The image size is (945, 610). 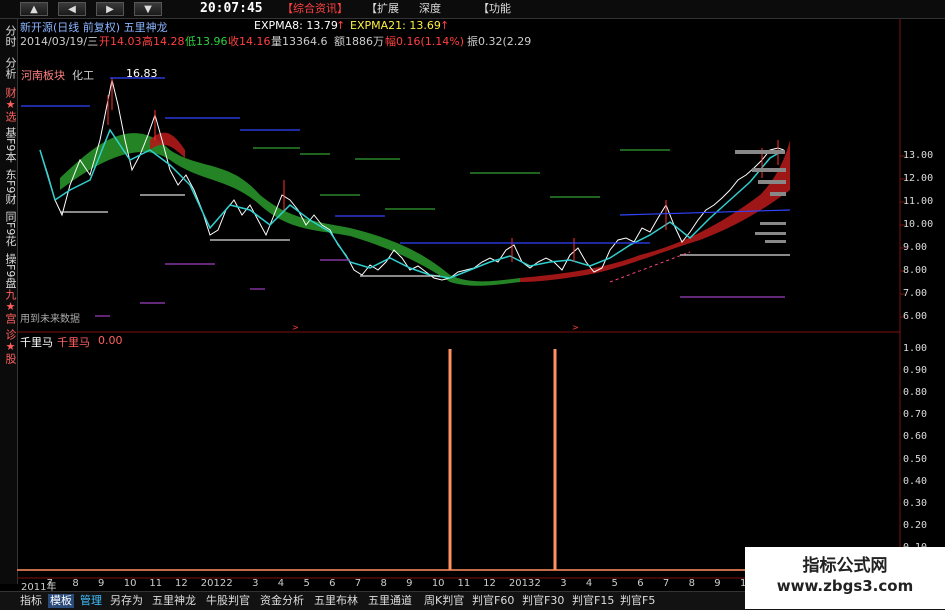 I want to click on tab-panguan-f30: 判官F30, so click(x=543, y=601).